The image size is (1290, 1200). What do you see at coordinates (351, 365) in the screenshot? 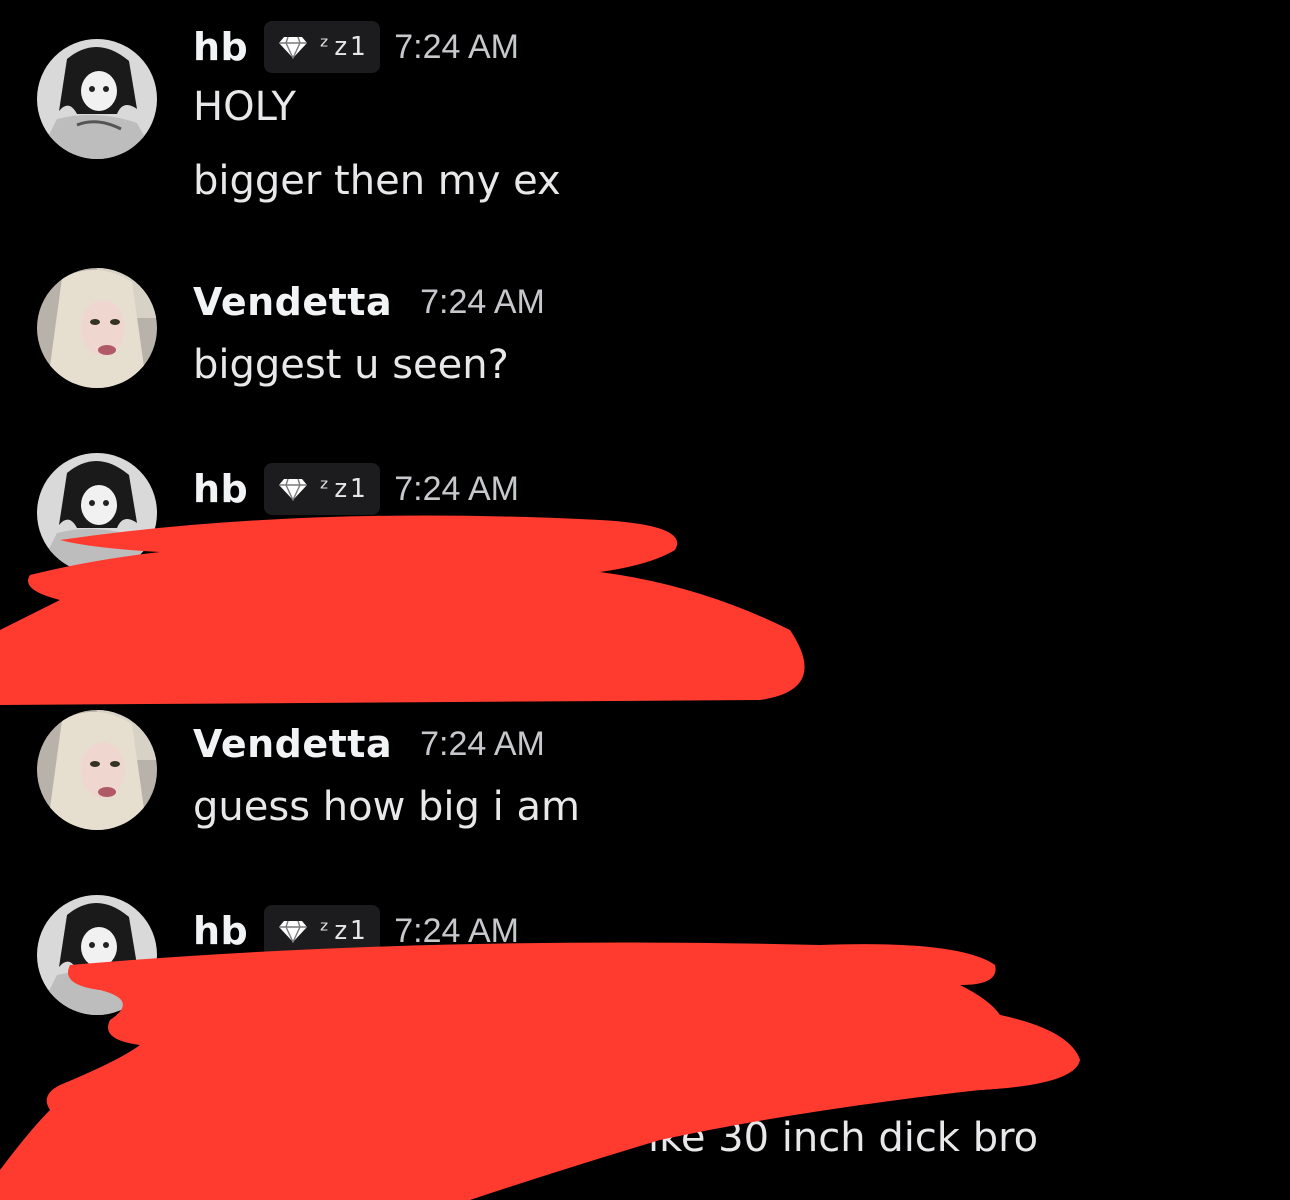
I see `message-text: biggest u seen?` at bounding box center [351, 365].